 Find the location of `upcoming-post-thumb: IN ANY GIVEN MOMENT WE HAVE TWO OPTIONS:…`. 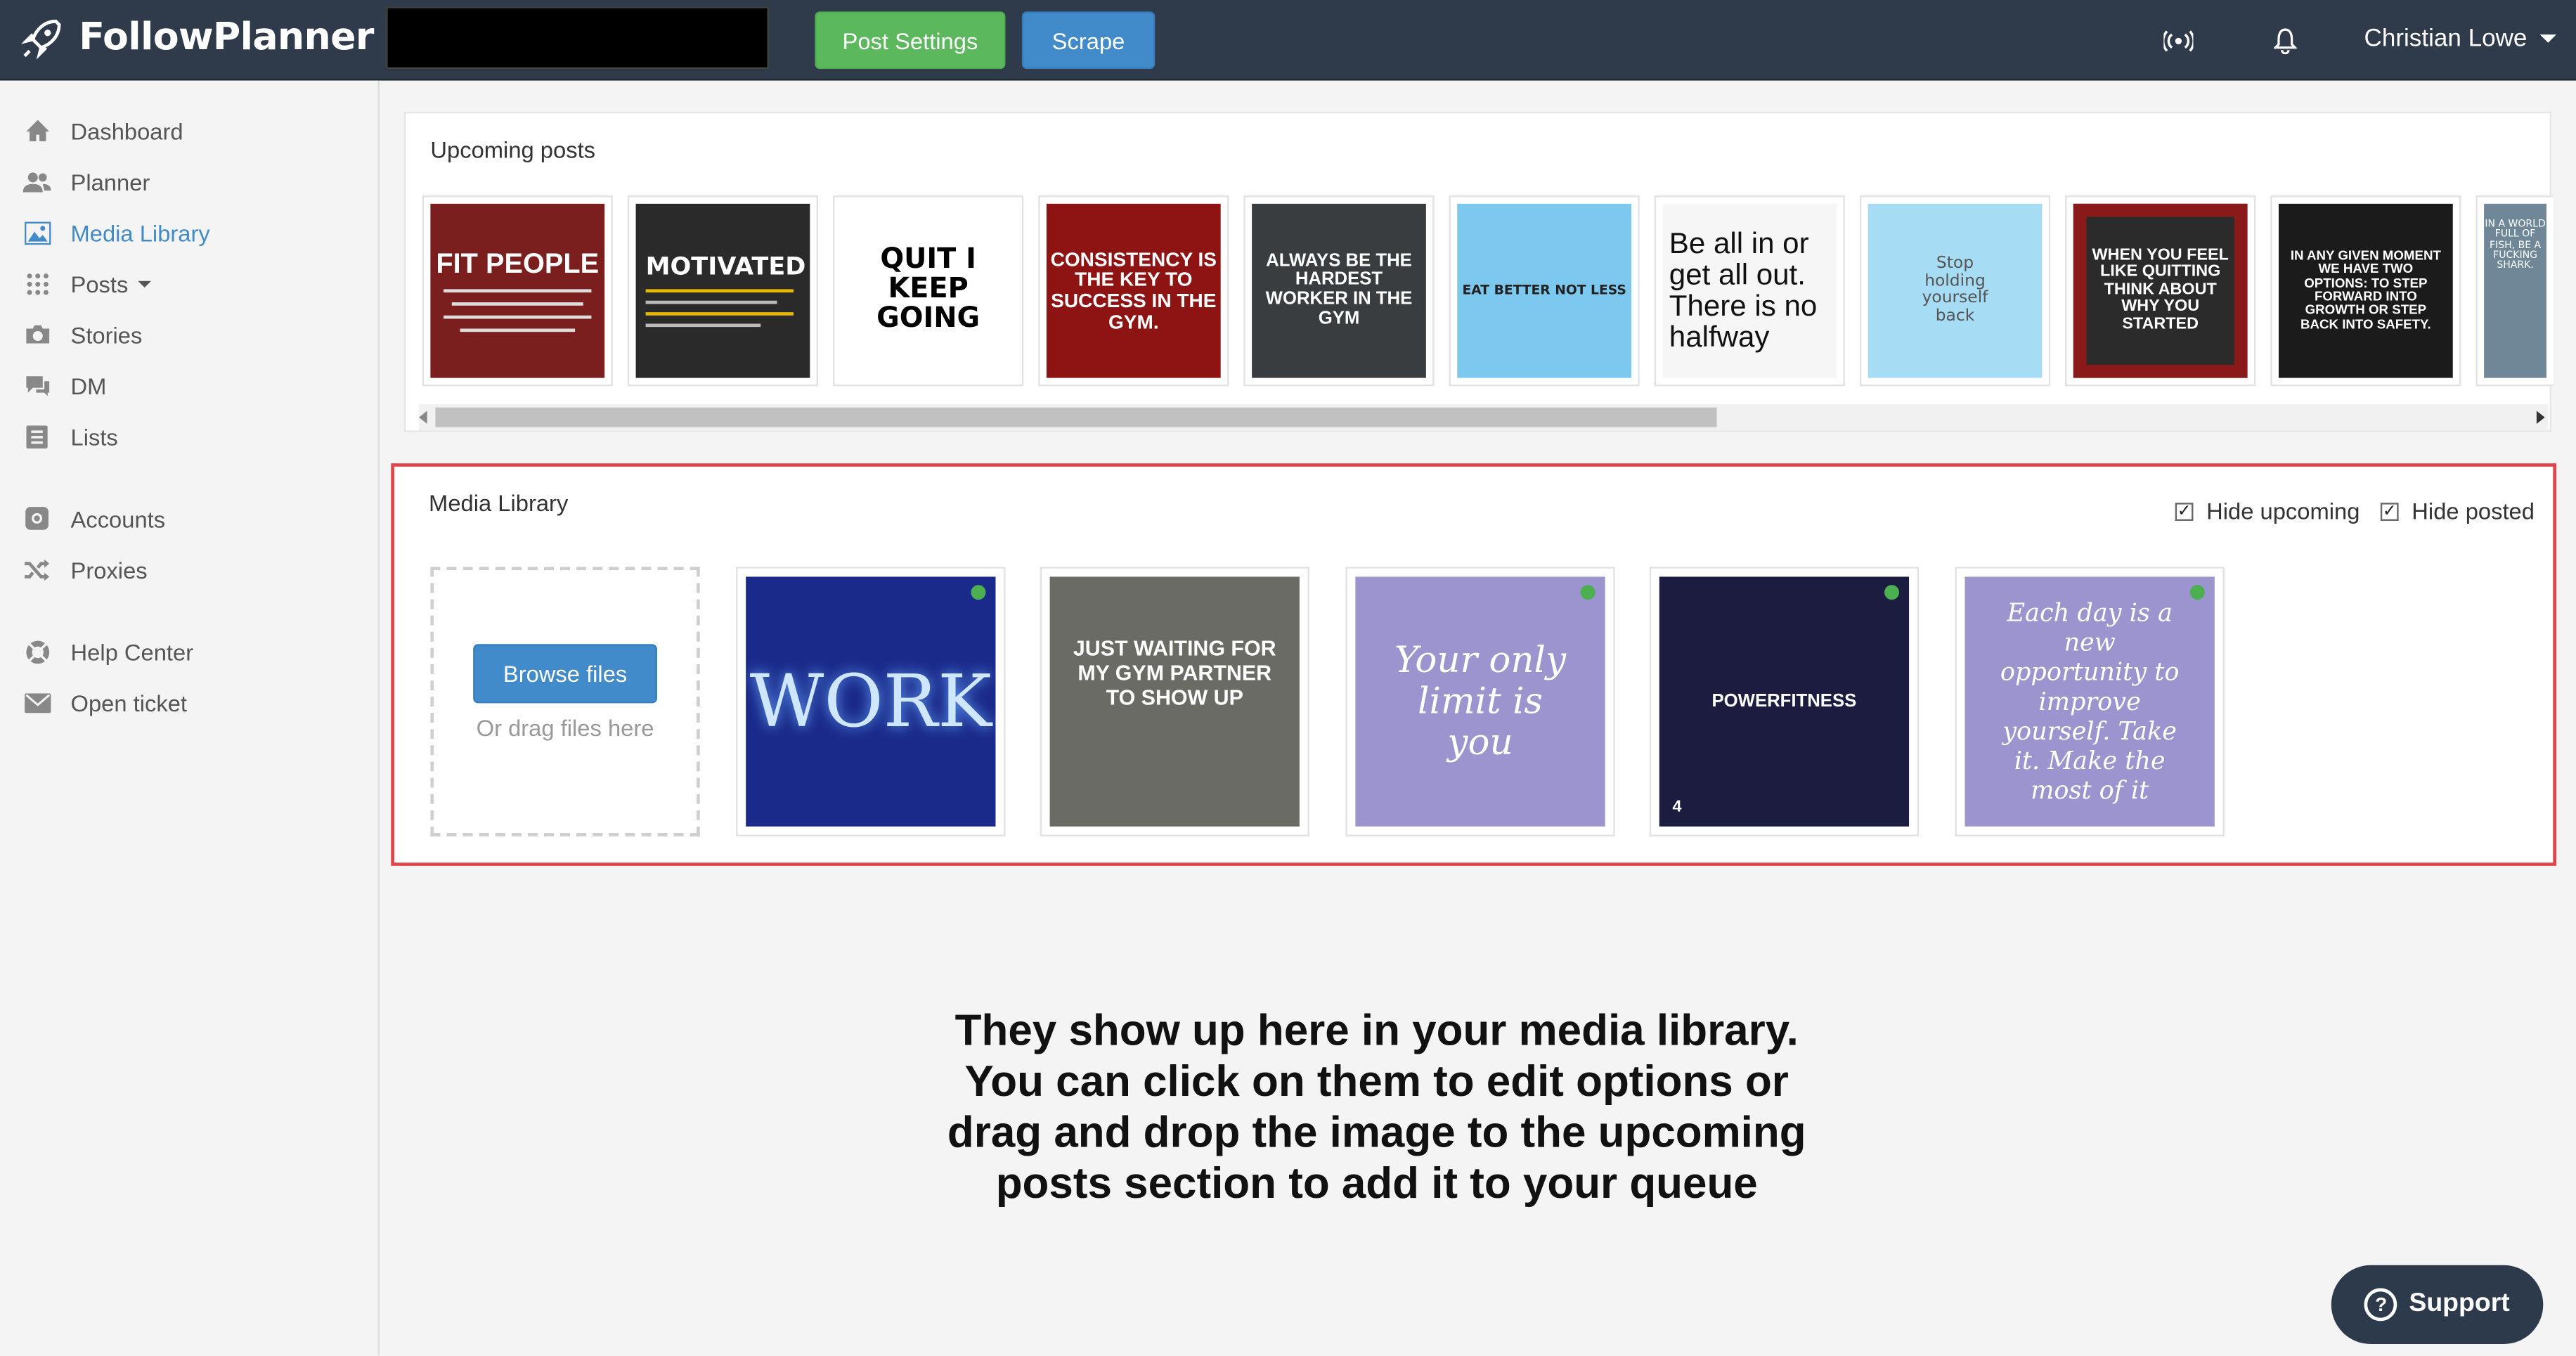

upcoming-post-thumb: IN ANY GIVEN MOMENT WE HAVE TWO OPTIONS:… is located at coordinates (2365, 291).